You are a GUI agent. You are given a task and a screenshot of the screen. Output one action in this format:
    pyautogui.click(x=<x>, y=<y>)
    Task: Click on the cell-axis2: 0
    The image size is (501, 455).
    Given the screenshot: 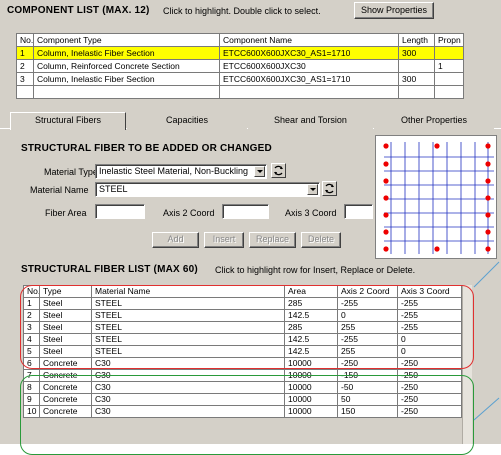 What is the action you would take?
    pyautogui.click(x=367, y=315)
    